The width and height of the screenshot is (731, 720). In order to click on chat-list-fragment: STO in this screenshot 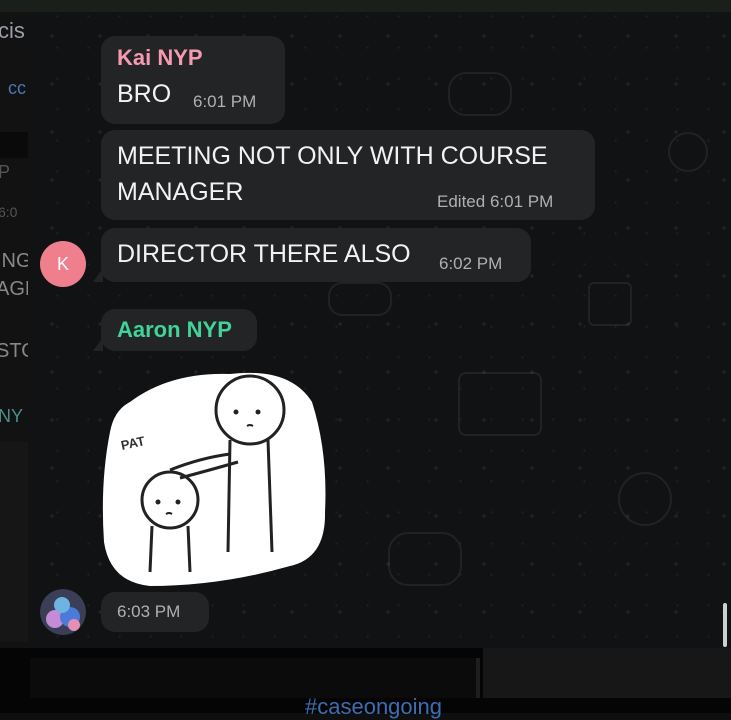, I will do `click(14, 351)`.